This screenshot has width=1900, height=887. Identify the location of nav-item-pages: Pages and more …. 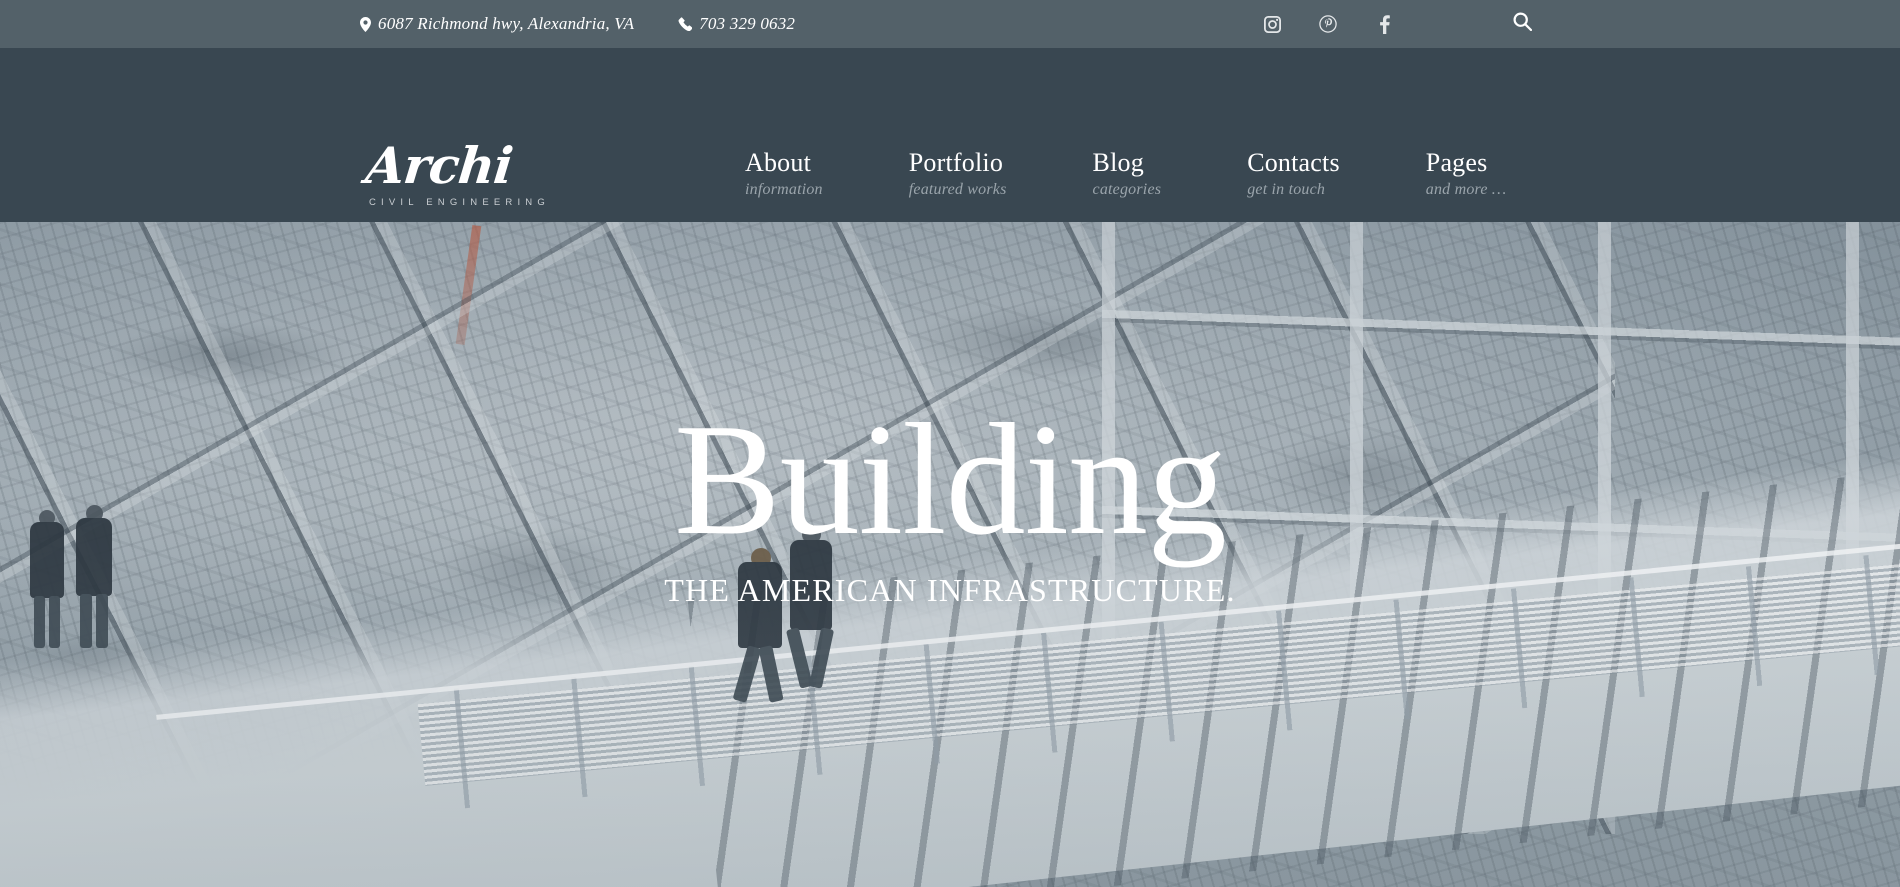
(1466, 174).